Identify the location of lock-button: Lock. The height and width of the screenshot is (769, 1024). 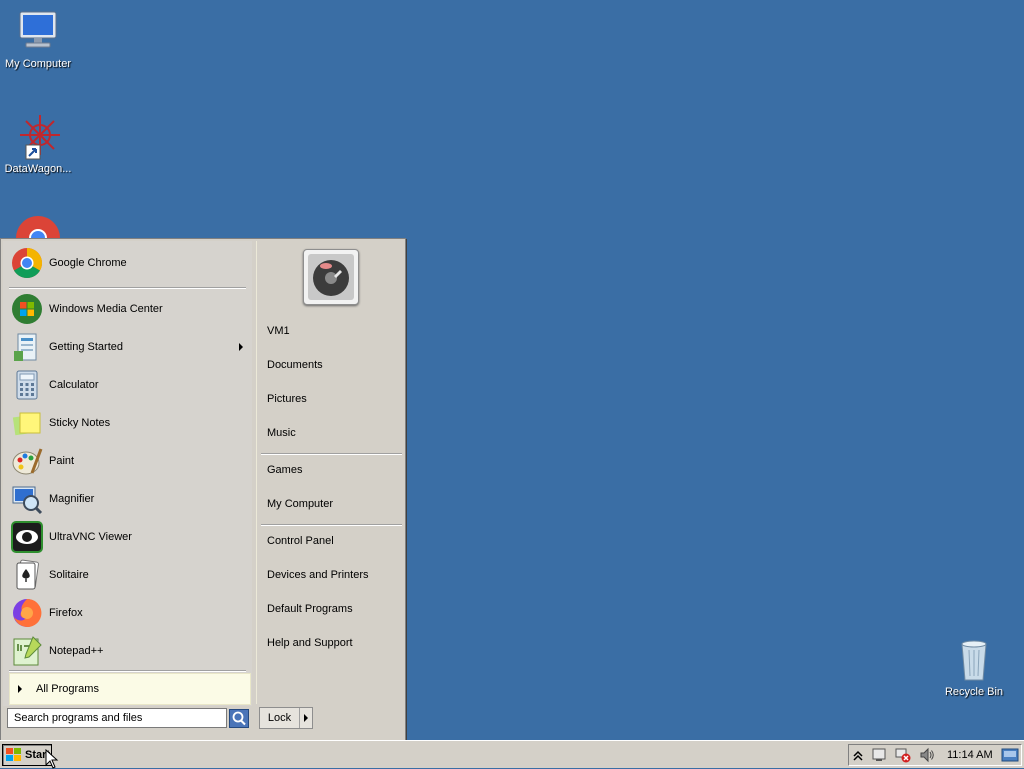
(286, 718).